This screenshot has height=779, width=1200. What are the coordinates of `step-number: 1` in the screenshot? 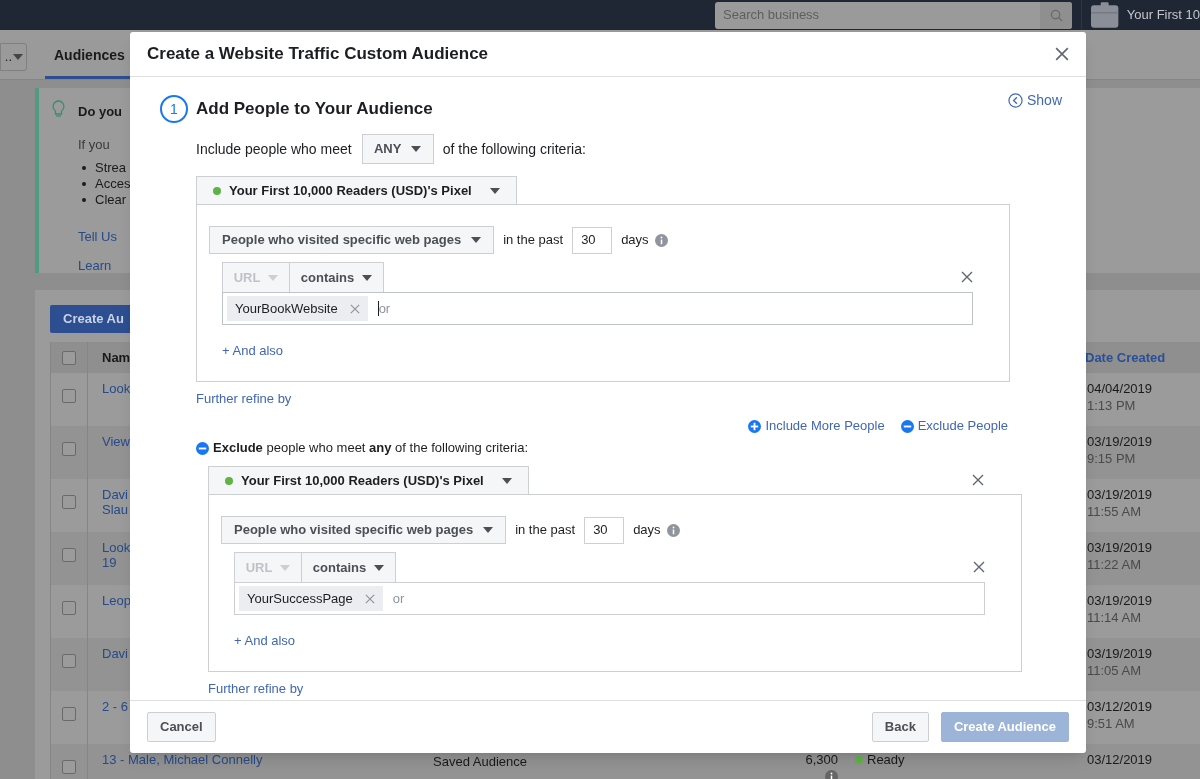 It's located at (174, 109).